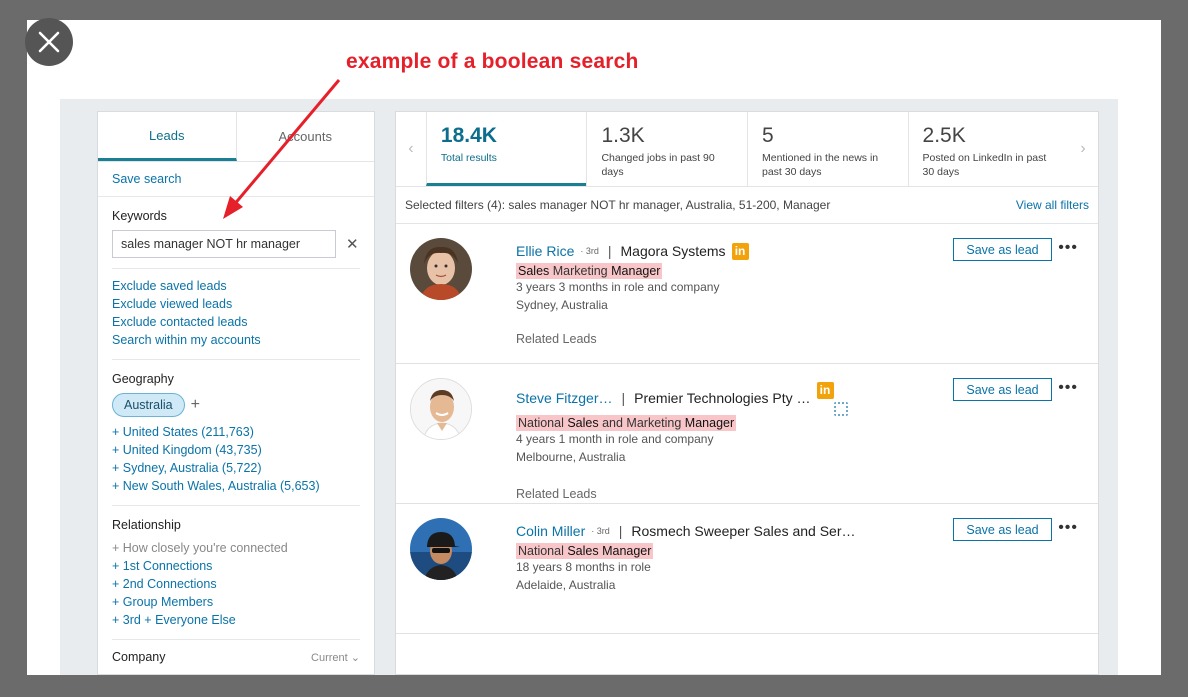 The width and height of the screenshot is (1188, 697). Describe the element at coordinates (468, 135) in the screenshot. I see `stat-value: 18.4K` at that location.